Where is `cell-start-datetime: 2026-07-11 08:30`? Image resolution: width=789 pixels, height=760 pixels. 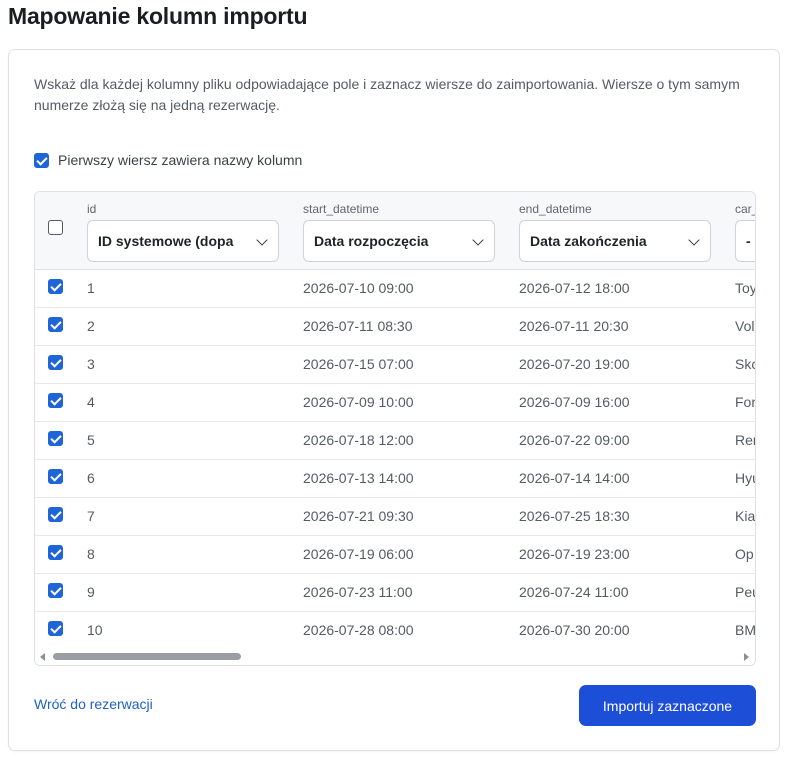 cell-start-datetime: 2026-07-11 08:30 is located at coordinates (358, 326).